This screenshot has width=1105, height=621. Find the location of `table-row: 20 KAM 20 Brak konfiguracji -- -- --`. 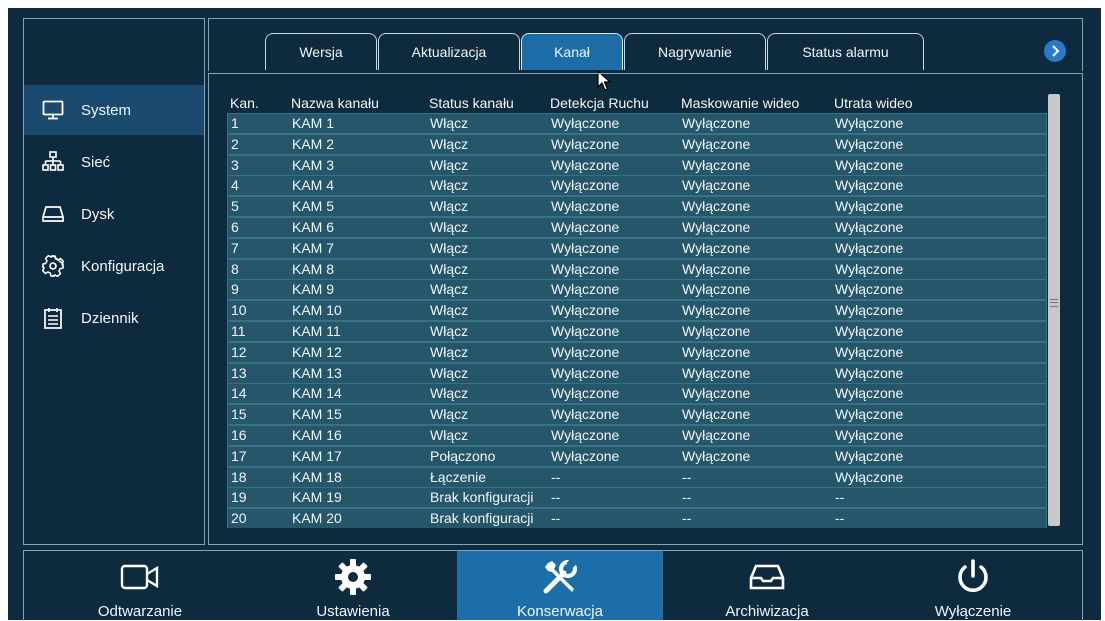

table-row: 20 KAM 20 Brak konfiguracji -- -- -- is located at coordinates (637, 518).